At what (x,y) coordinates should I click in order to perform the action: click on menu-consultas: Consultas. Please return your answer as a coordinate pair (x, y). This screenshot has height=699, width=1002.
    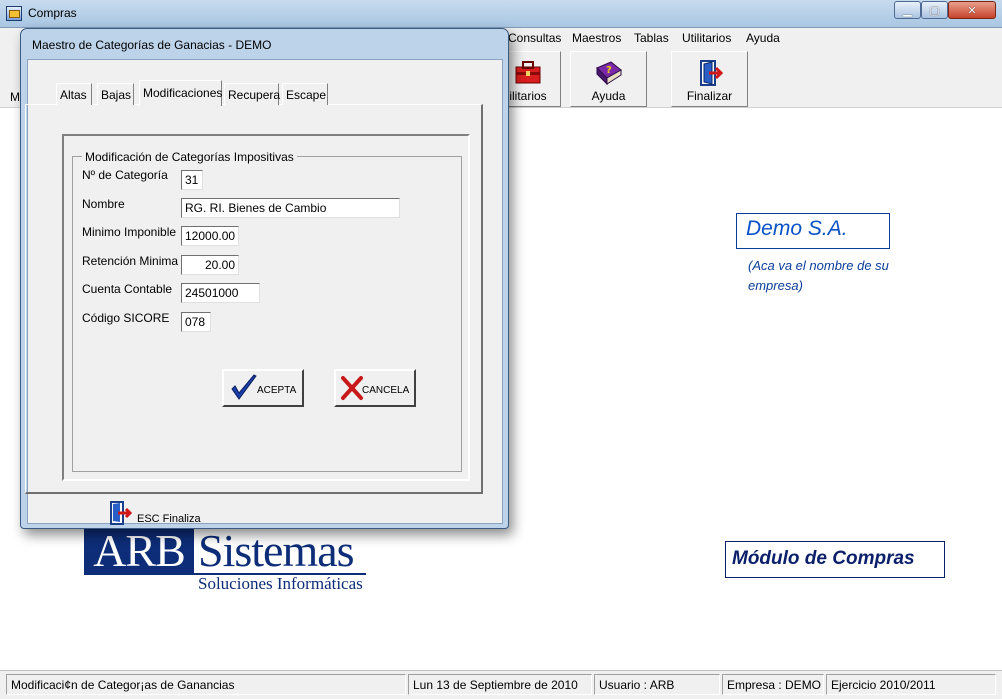
    Looking at the image, I should click on (534, 38).